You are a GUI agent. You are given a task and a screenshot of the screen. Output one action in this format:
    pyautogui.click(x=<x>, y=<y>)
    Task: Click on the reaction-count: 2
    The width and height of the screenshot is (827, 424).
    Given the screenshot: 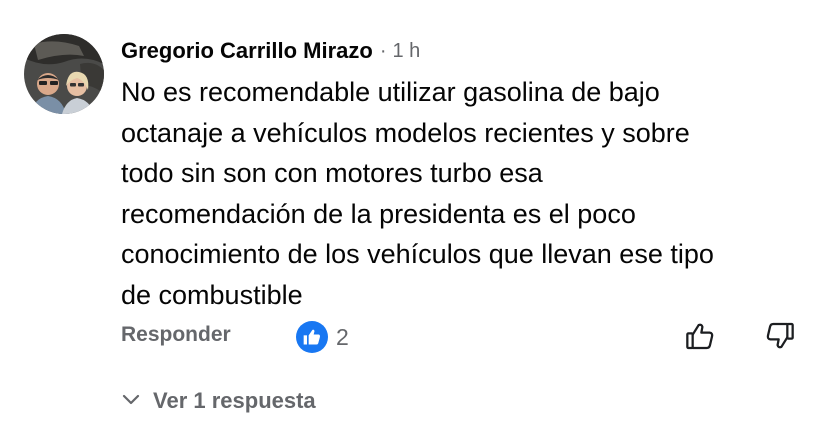 What is the action you would take?
    pyautogui.click(x=342, y=336)
    